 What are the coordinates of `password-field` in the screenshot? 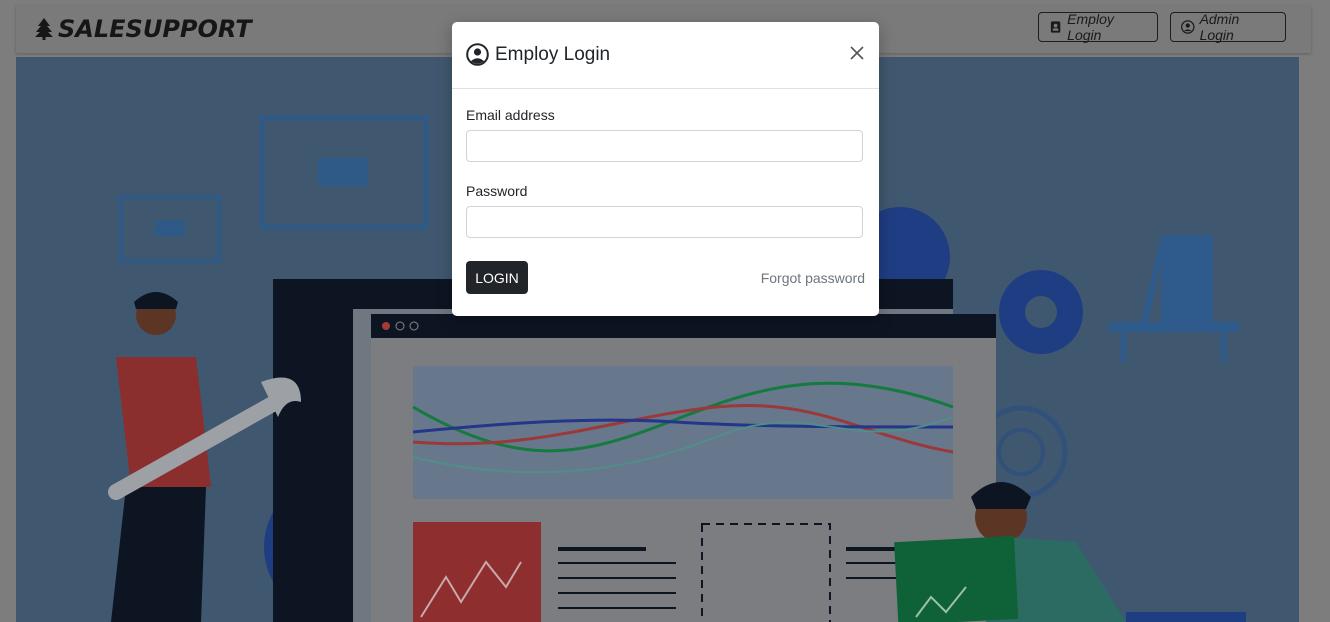 It's located at (664, 222).